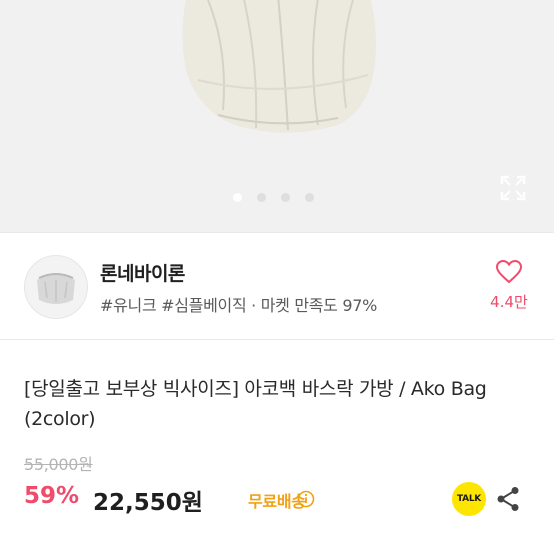  What do you see at coordinates (52, 496) in the screenshot?
I see `discount-rate: 59%` at bounding box center [52, 496].